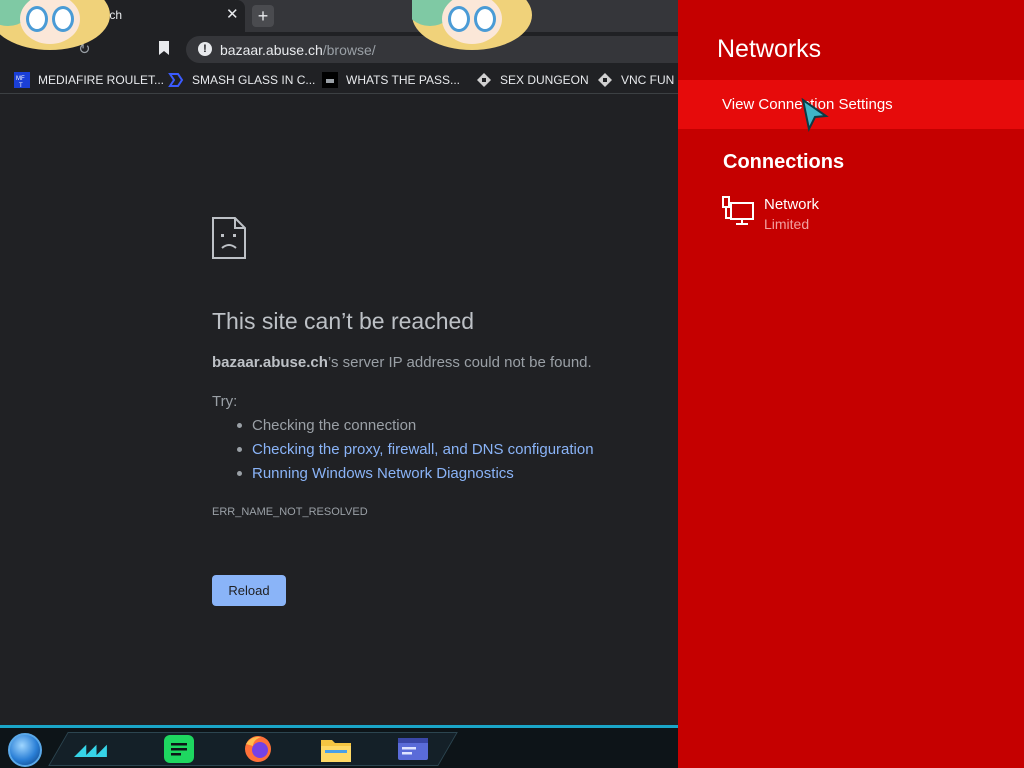 This screenshot has height=768, width=1024. What do you see at coordinates (815, 115) in the screenshot?
I see `mouse-cursor-icon` at bounding box center [815, 115].